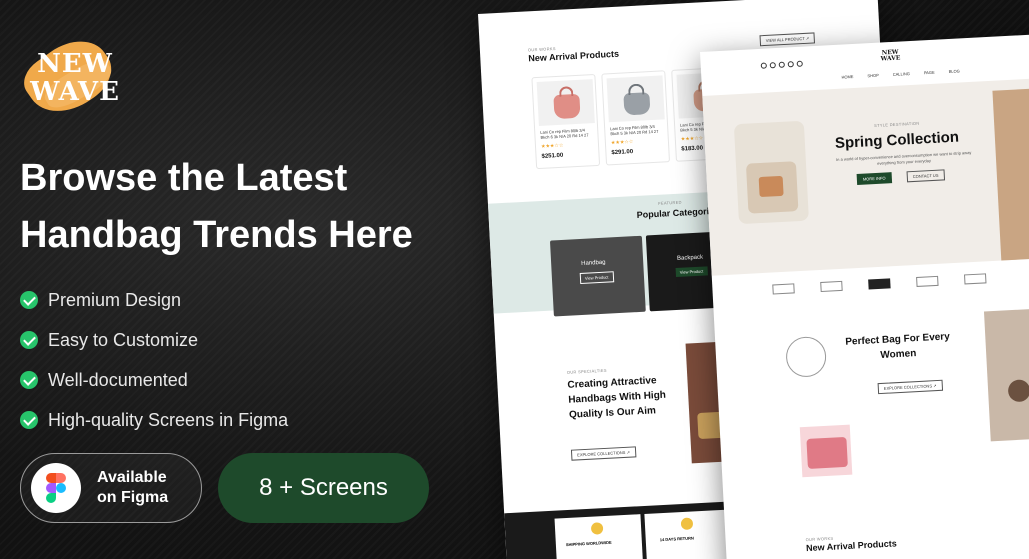  What do you see at coordinates (567, 106) in the screenshot?
I see `pink-handbag-image` at bounding box center [567, 106].